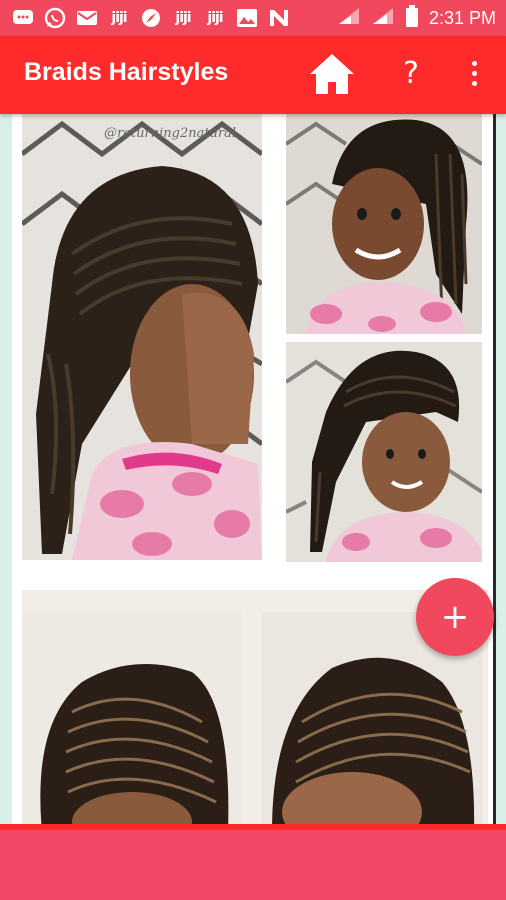 The image size is (506, 900). Describe the element at coordinates (126, 72) in the screenshot. I see `app-title: Braids Hairstyles` at that location.